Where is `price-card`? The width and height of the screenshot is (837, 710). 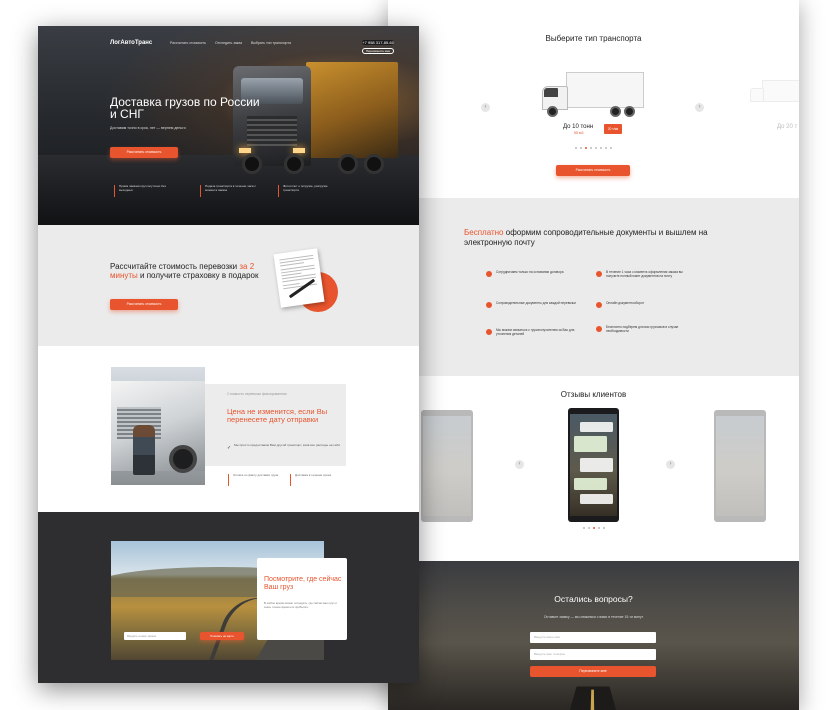 price-card is located at coordinates (275, 425).